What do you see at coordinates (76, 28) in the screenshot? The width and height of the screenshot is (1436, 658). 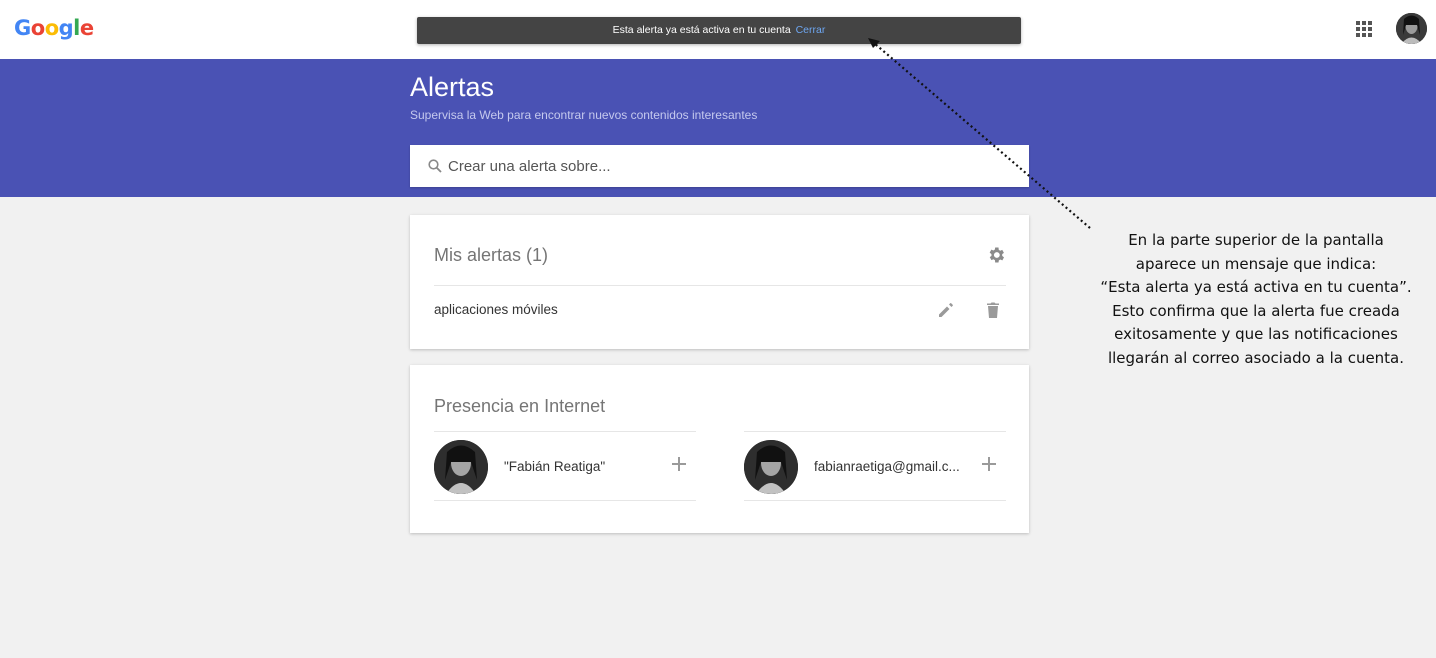 I see `logo-letter: l` at bounding box center [76, 28].